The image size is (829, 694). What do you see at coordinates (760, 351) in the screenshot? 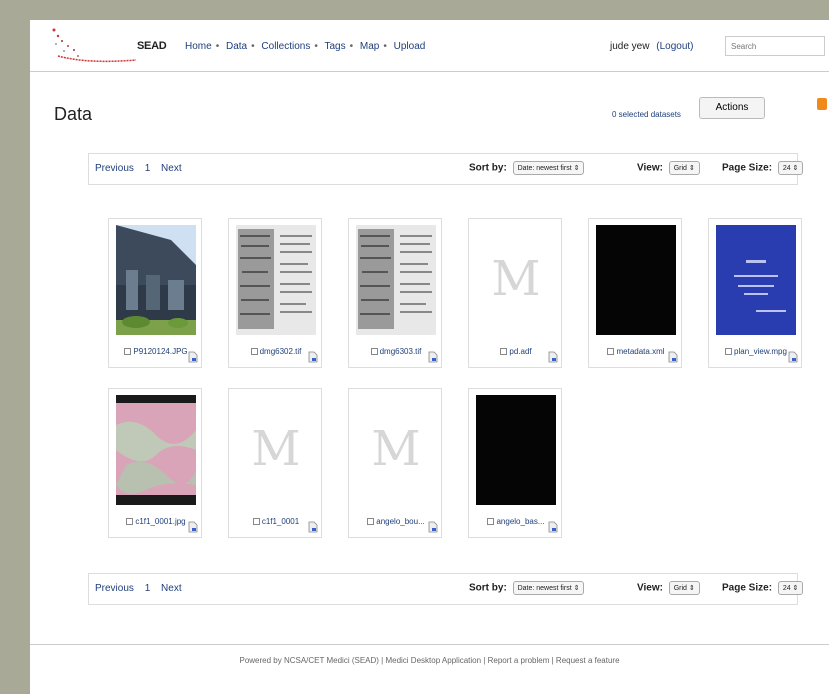
I see `dataset-name: plan_view.mpg` at bounding box center [760, 351].